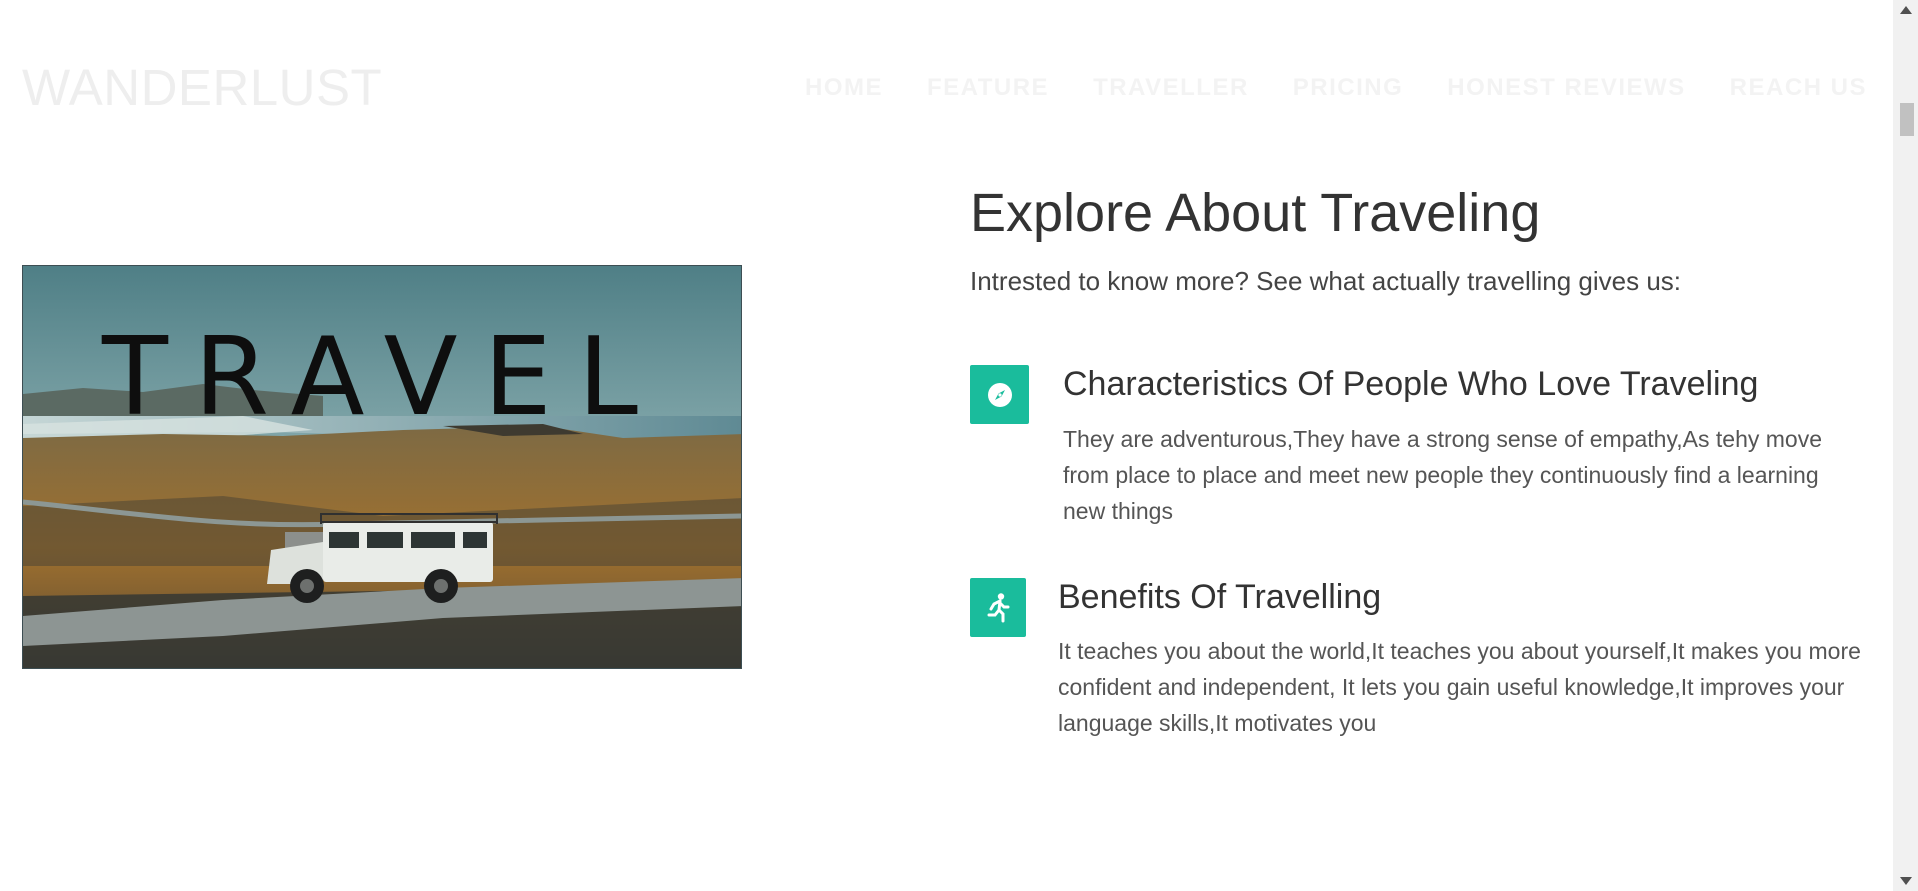 The height and width of the screenshot is (891, 1918). What do you see at coordinates (998, 607) in the screenshot?
I see `running-person-icon` at bounding box center [998, 607].